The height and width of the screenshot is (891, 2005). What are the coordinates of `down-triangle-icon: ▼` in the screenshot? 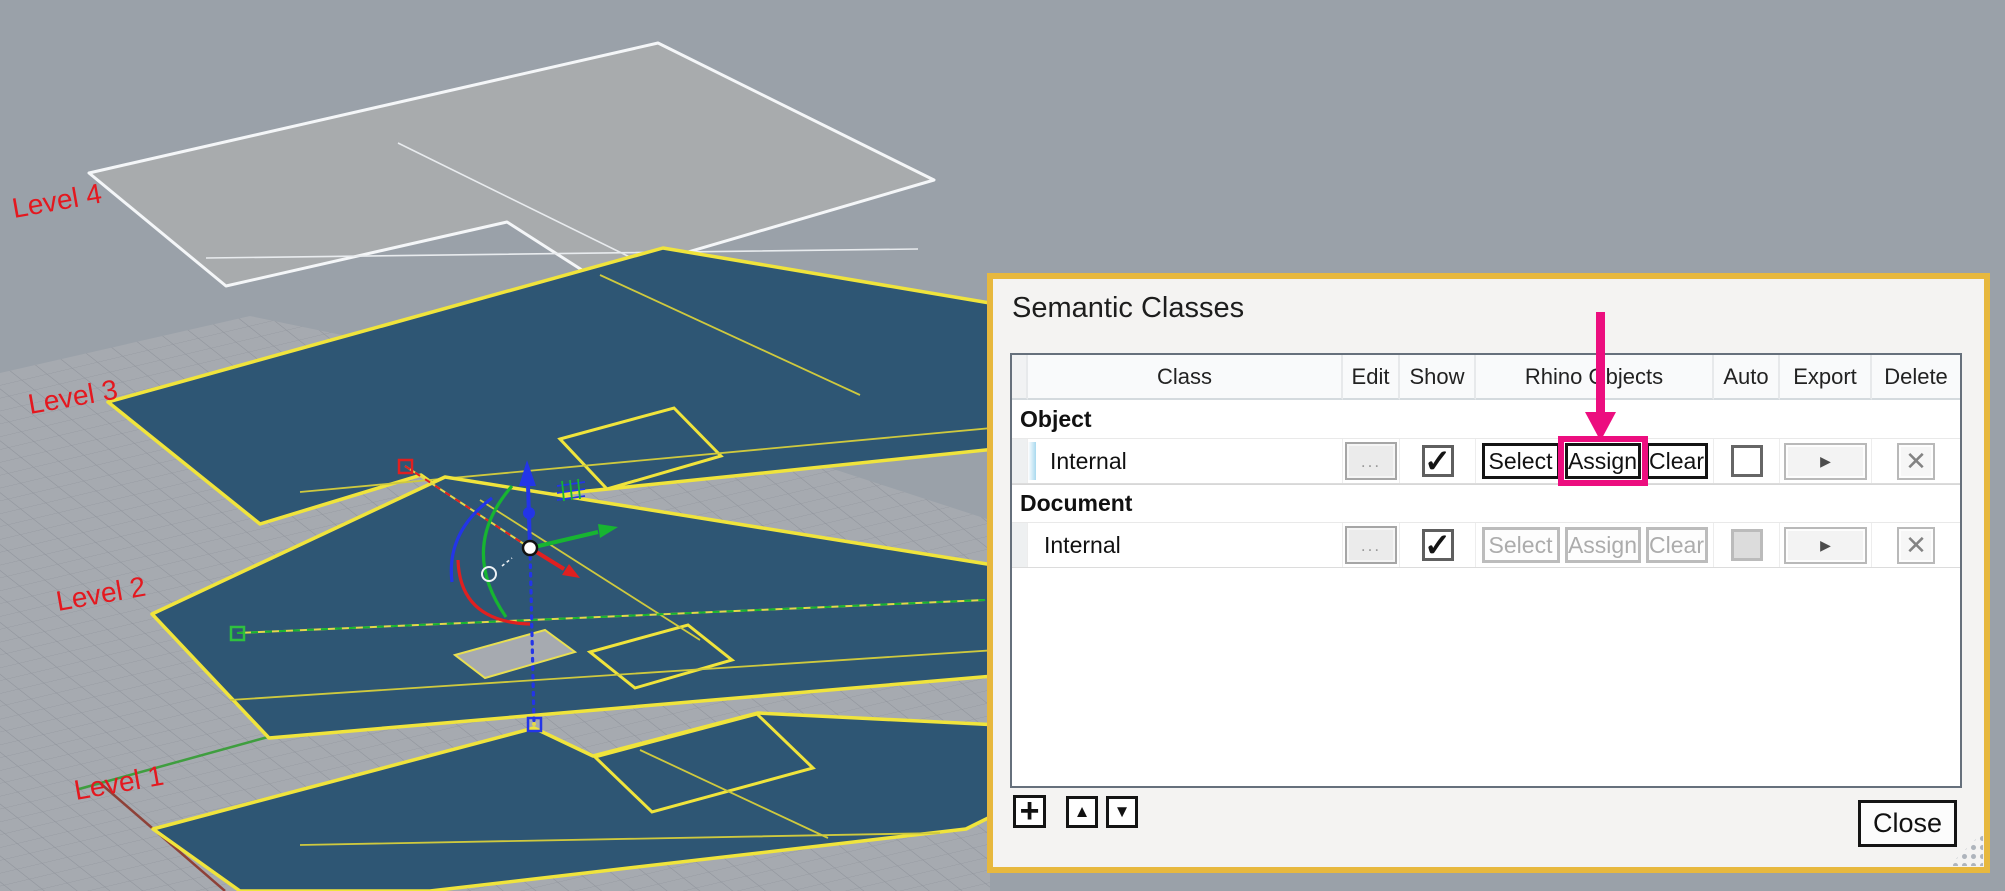 It's located at (1122, 811).